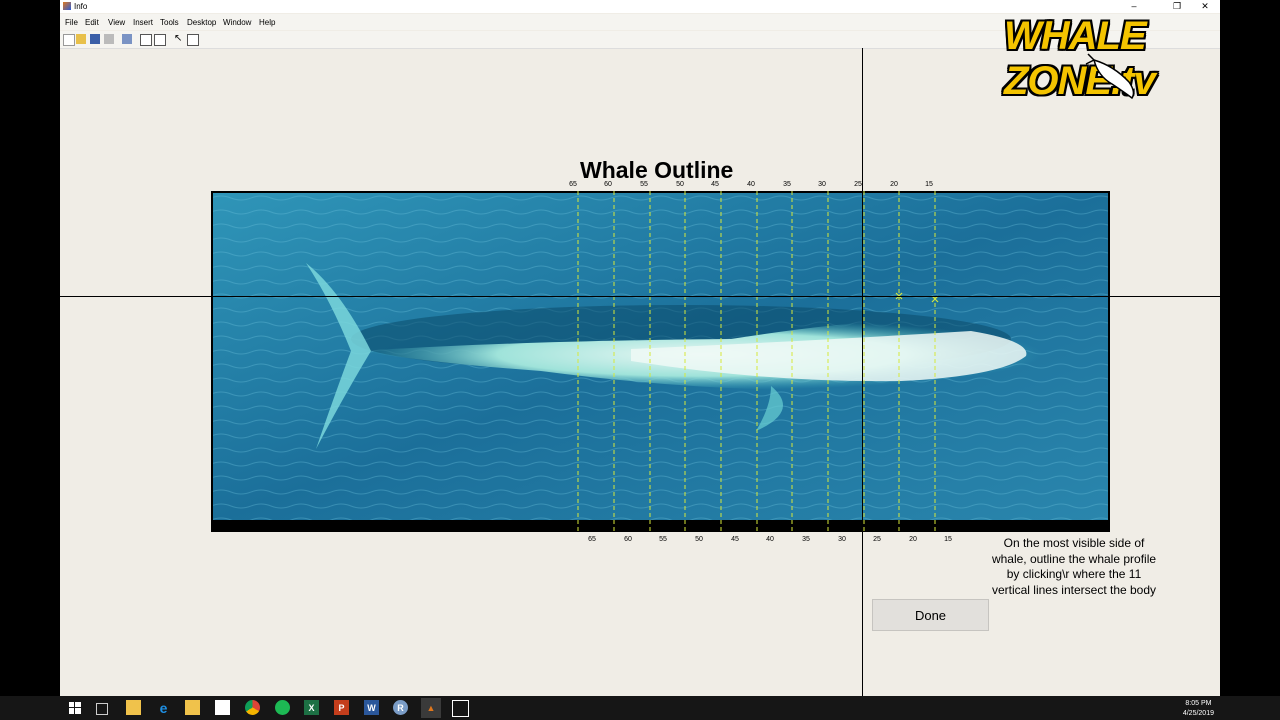  What do you see at coordinates (81, 39) in the screenshot?
I see `open-file-icon` at bounding box center [81, 39].